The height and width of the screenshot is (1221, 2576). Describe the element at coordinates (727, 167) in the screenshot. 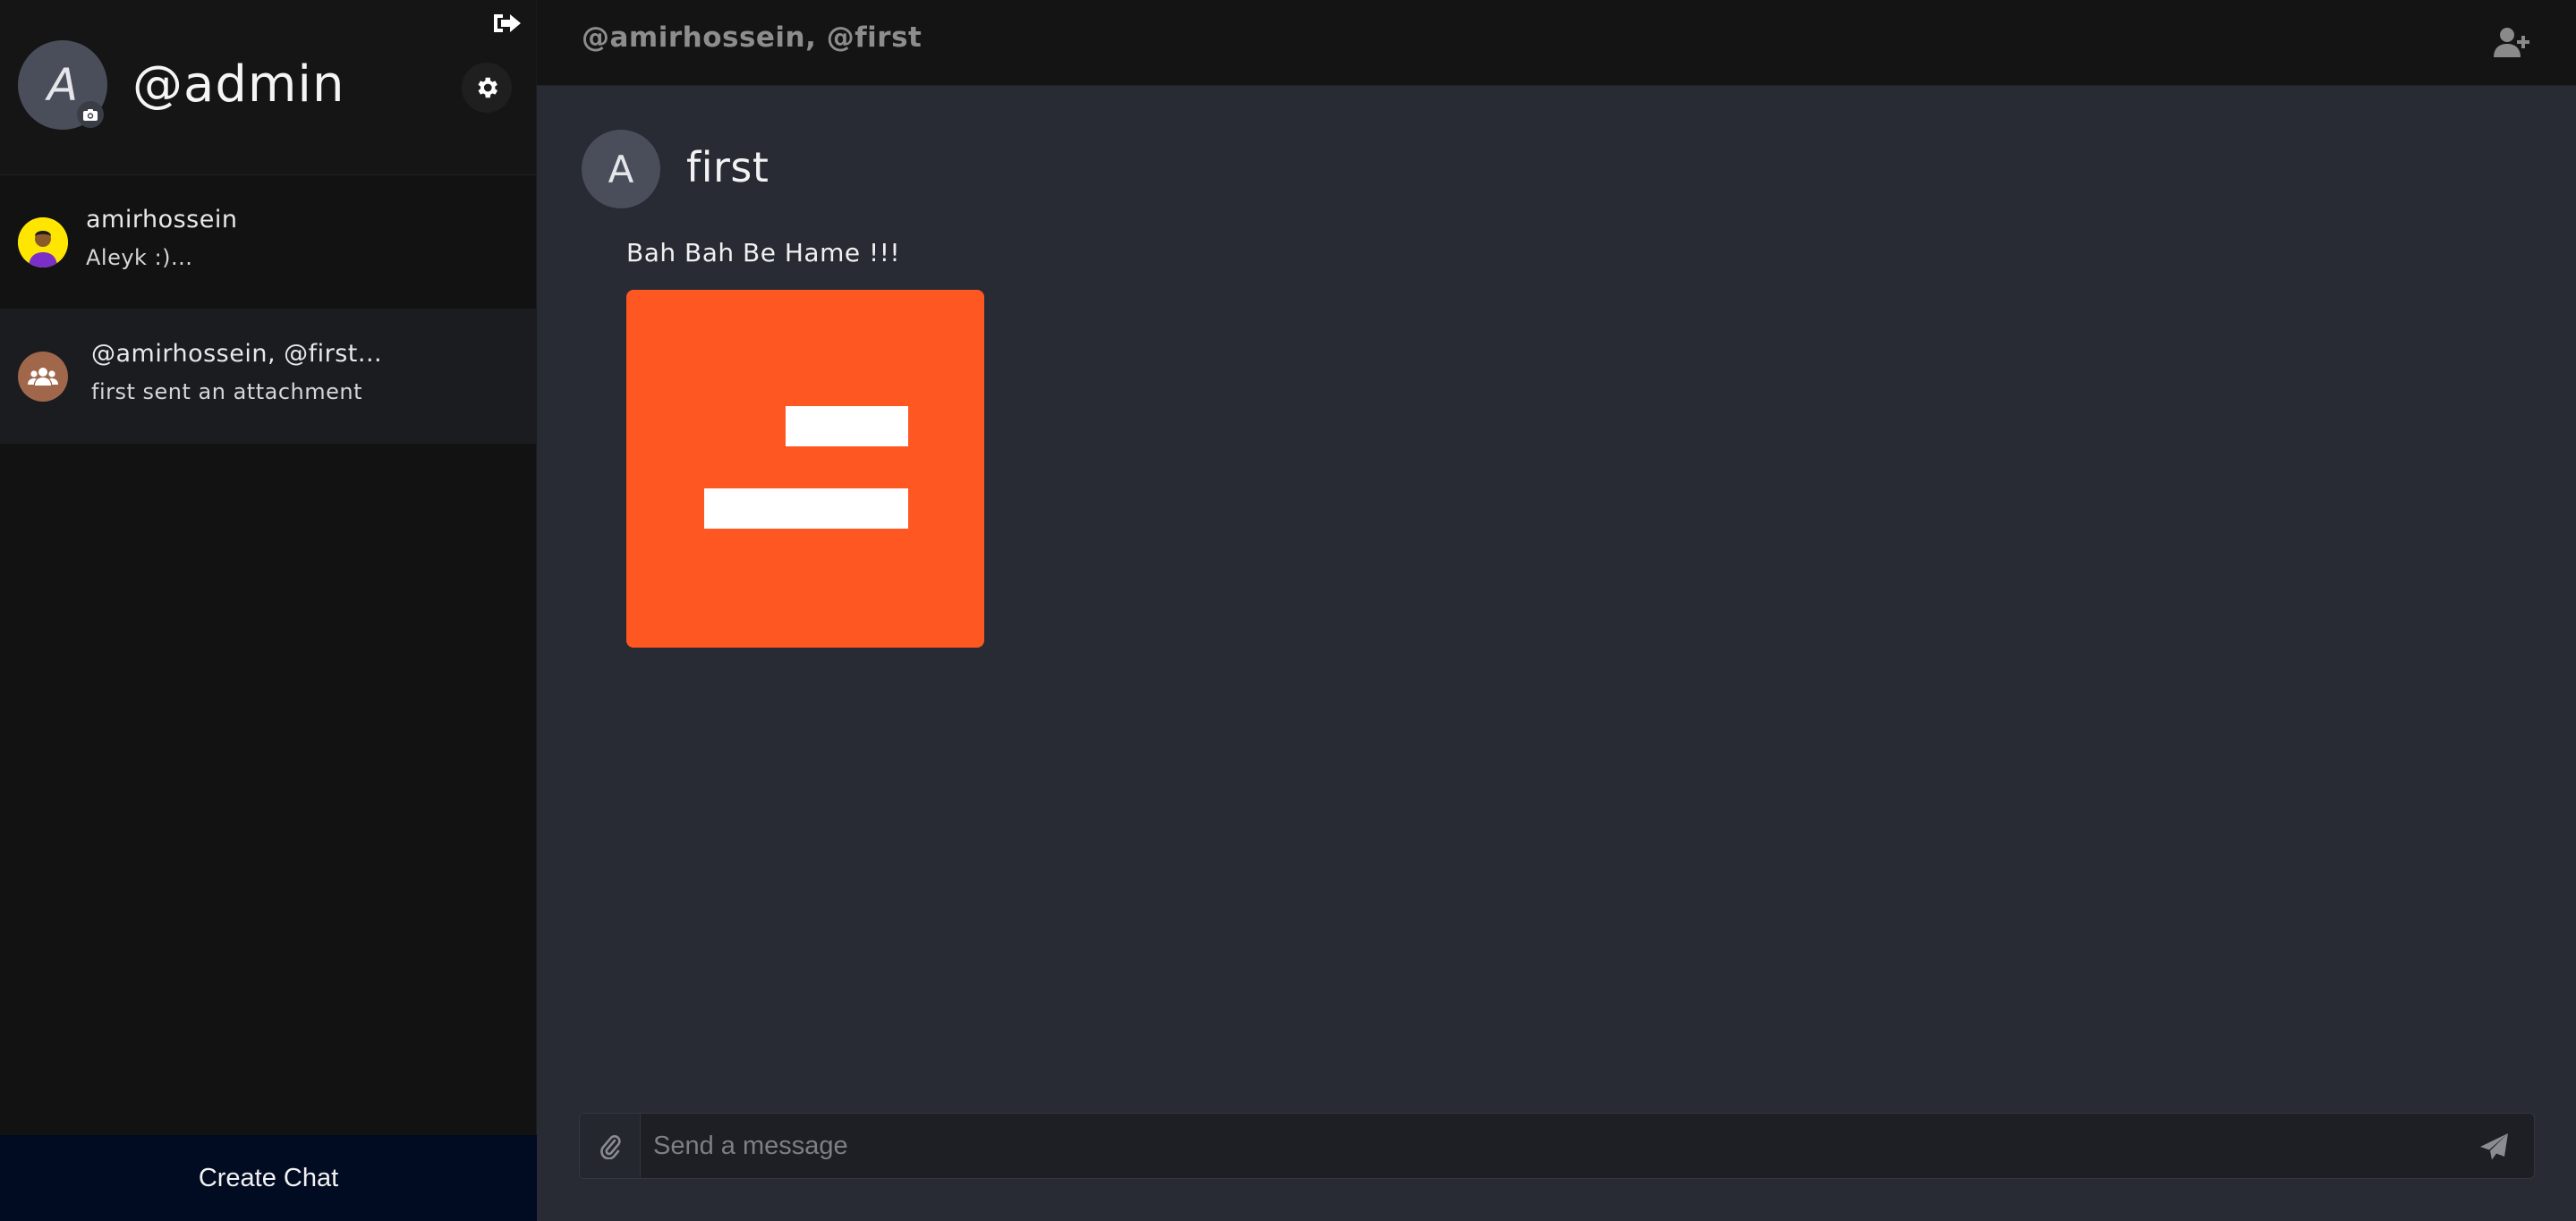

I see `sender-name: first` at that location.